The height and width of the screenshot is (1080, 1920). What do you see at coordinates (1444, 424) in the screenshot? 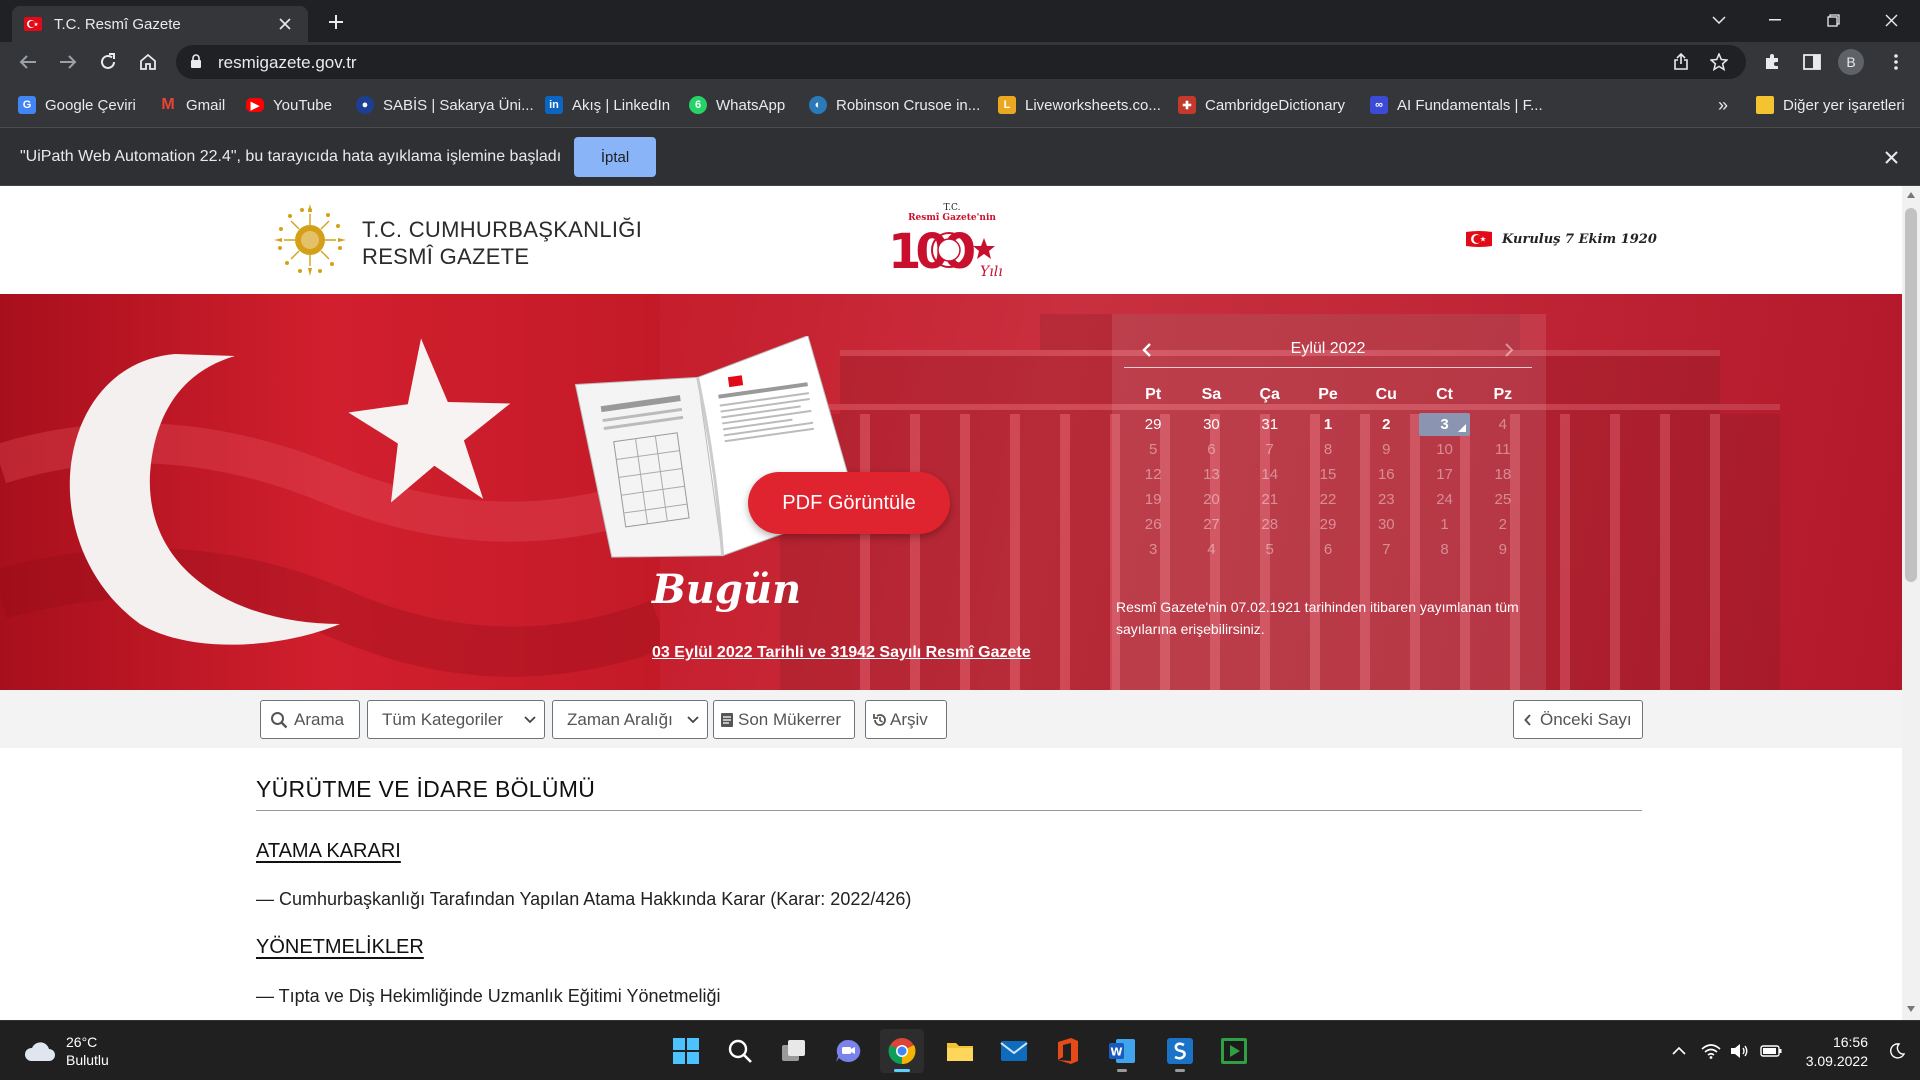
I see `calendar-day-selected: 3` at bounding box center [1444, 424].